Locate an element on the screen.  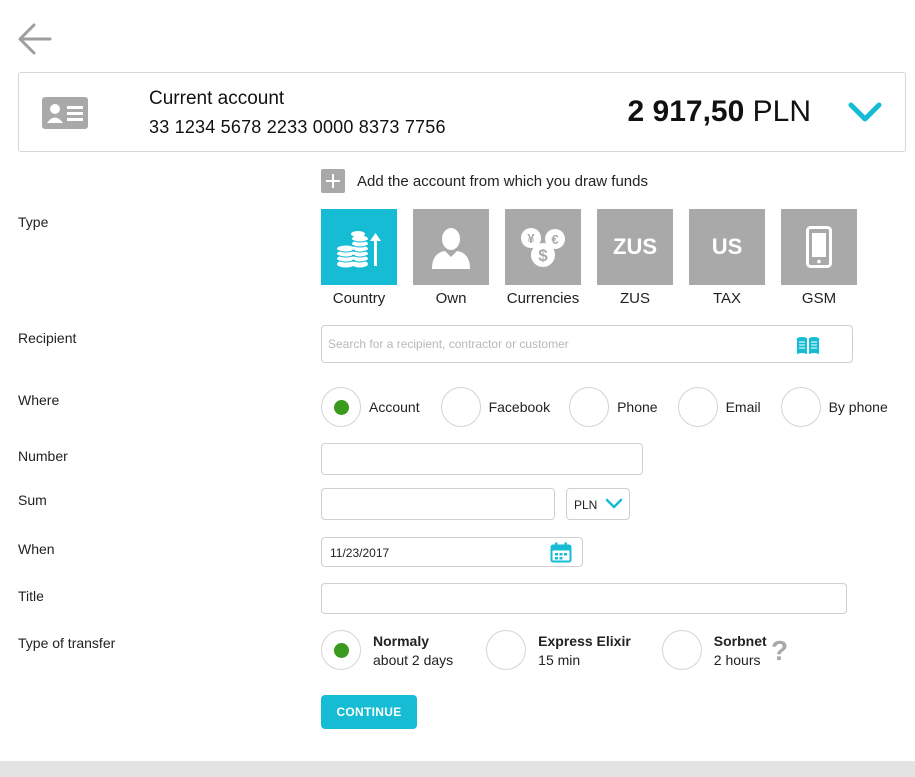
us-tax-icon: US is located at coordinates (727, 246).